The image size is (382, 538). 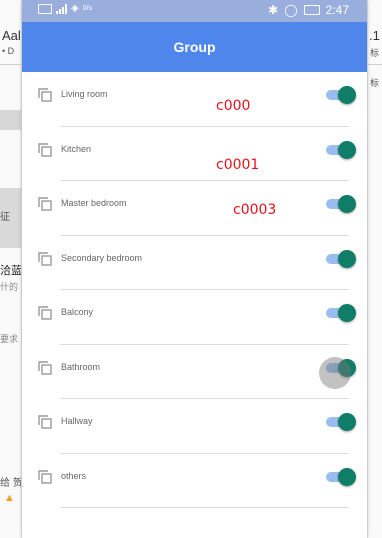 What do you see at coordinates (311, 10) in the screenshot?
I see `battery-icon` at bounding box center [311, 10].